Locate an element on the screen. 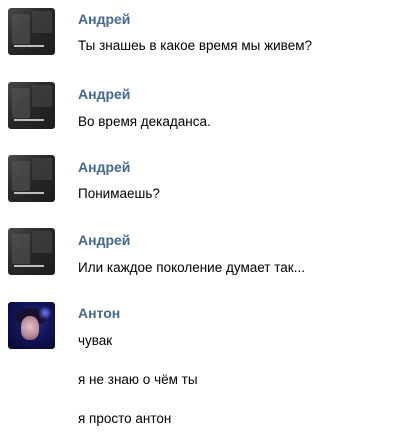 The height and width of the screenshot is (435, 408). author-name-link: Антон is located at coordinates (99, 313).